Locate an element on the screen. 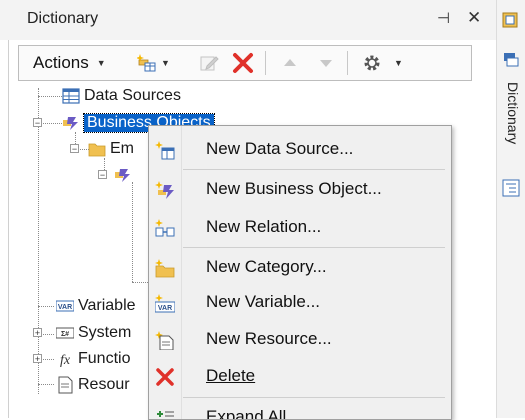 Image resolution: width=525 pixels, height=420 pixels. folder-icon is located at coordinates (97, 150).